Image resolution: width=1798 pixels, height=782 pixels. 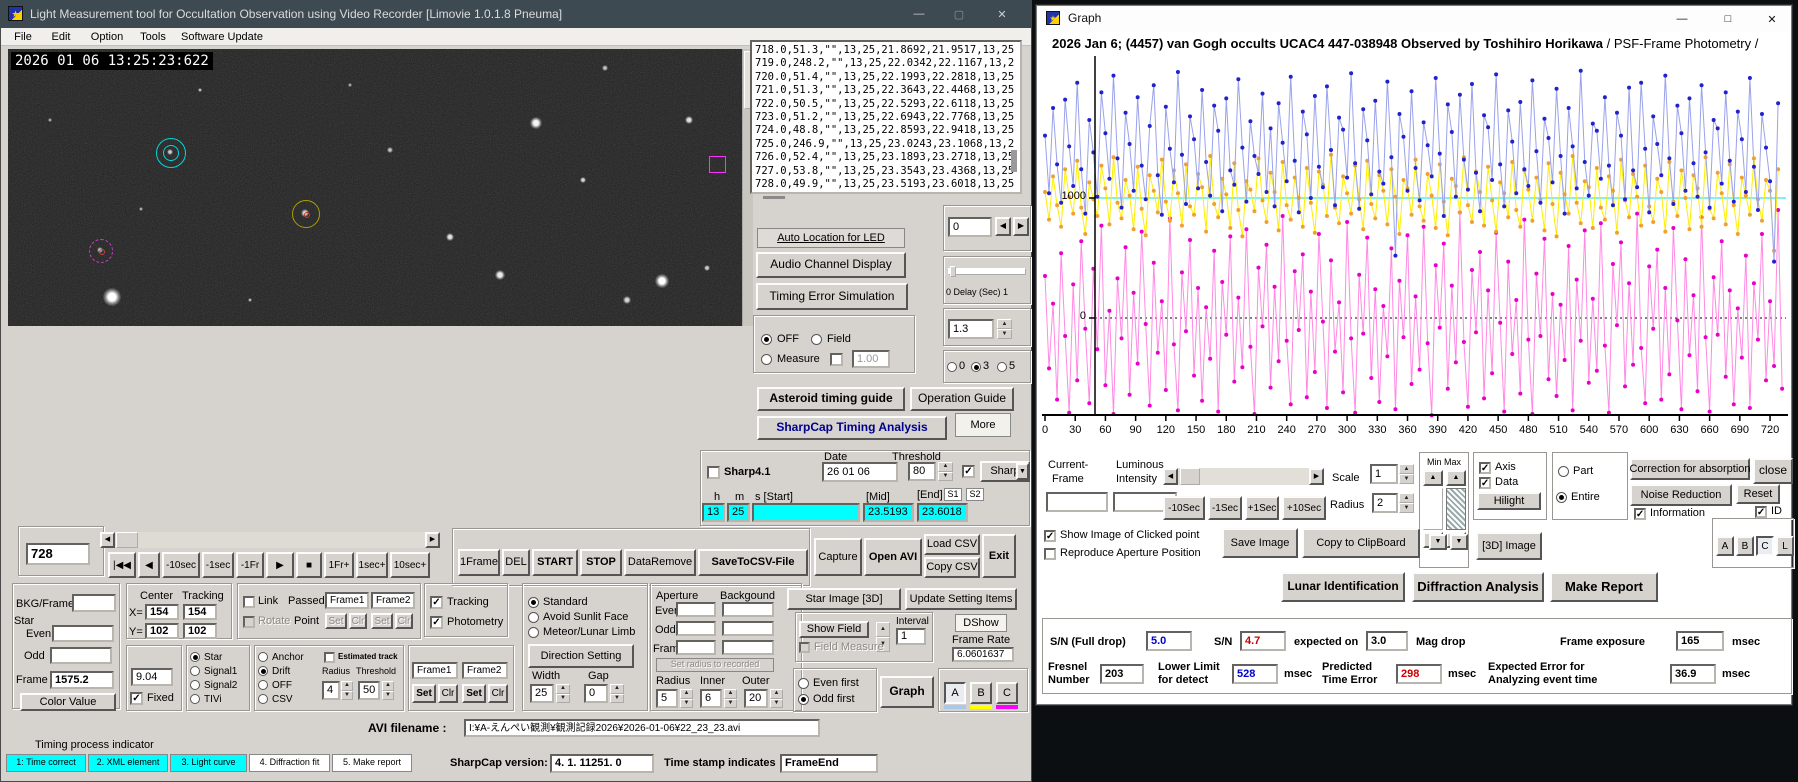 I want to click on linked-frame1-box: Frame1, so click(x=347, y=600).